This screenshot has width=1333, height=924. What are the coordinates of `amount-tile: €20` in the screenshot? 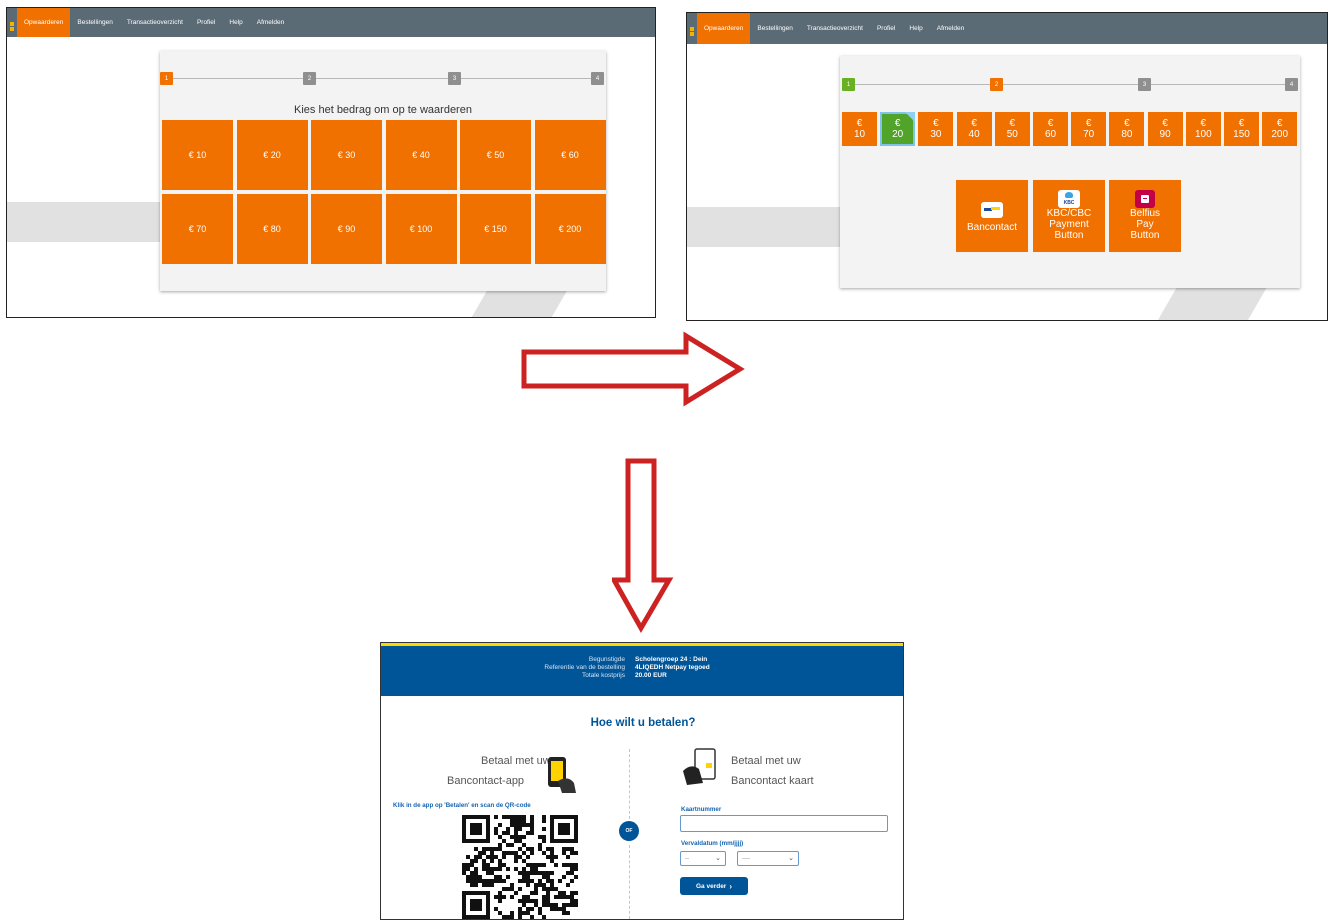 It's located at (898, 129).